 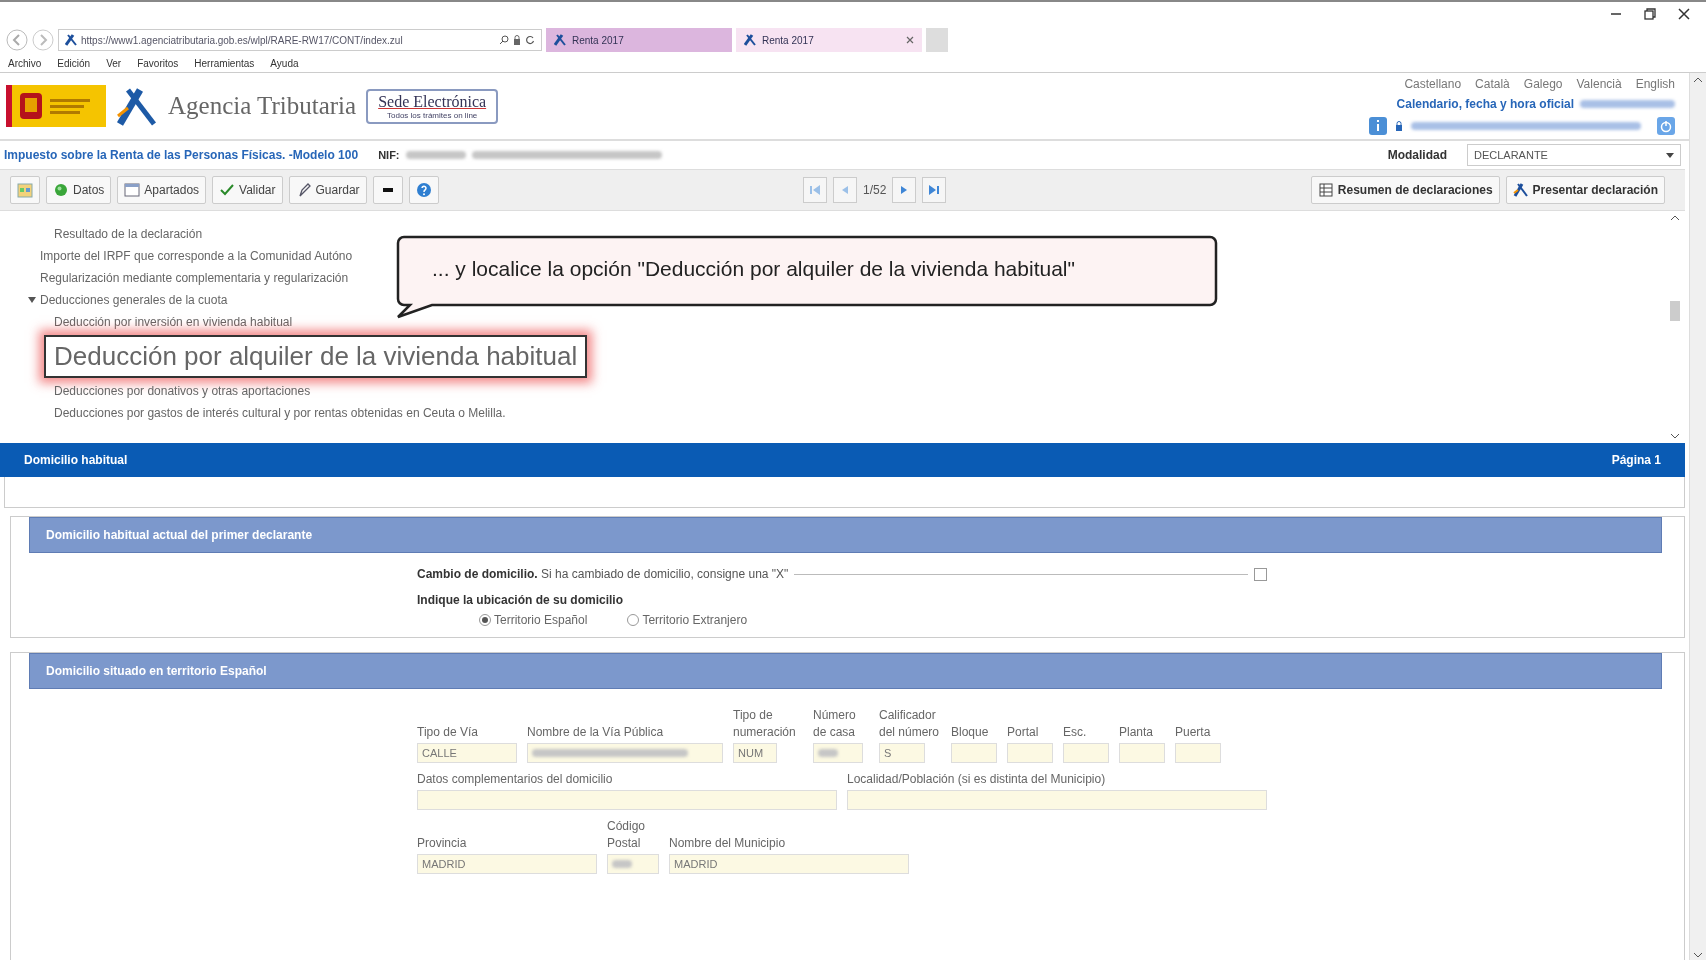 What do you see at coordinates (1485, 104) in the screenshot?
I see `calendar-link: Calendario, fecha y hora oficial` at bounding box center [1485, 104].